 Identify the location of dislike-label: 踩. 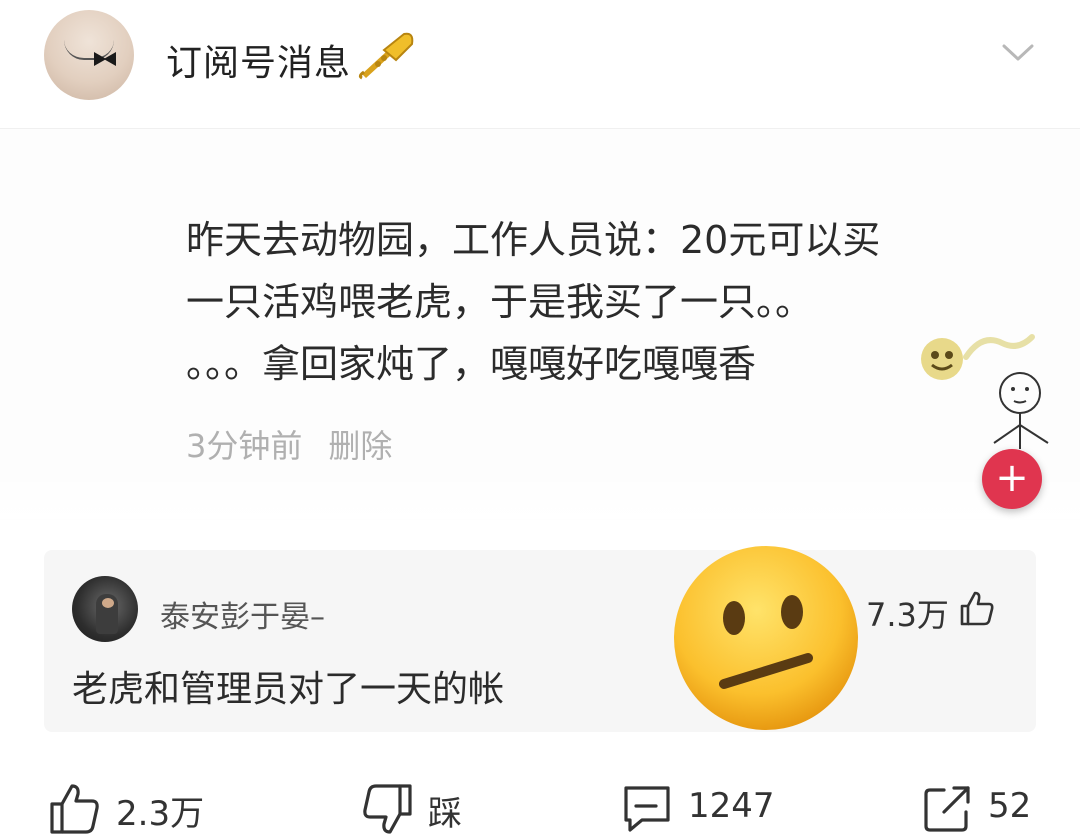
(445, 814).